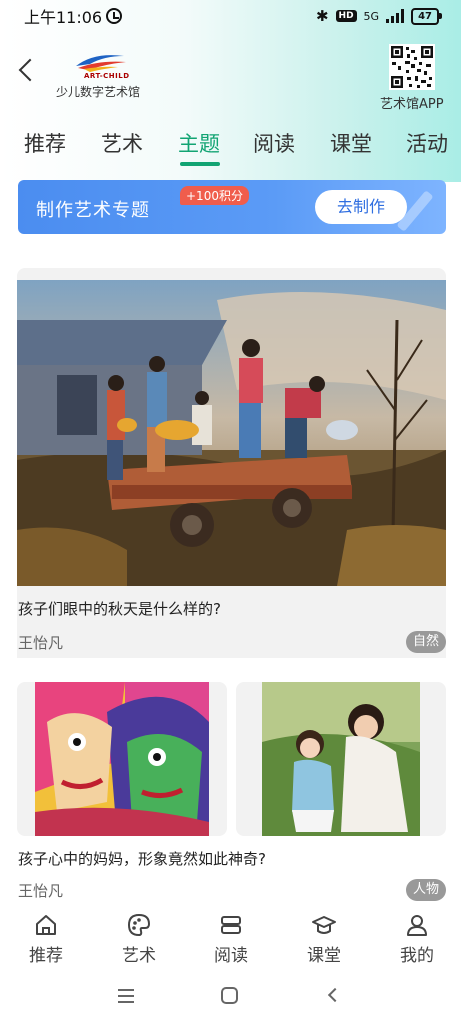  I want to click on logo-name-text: 少儿数字艺术馆, so click(98, 92).